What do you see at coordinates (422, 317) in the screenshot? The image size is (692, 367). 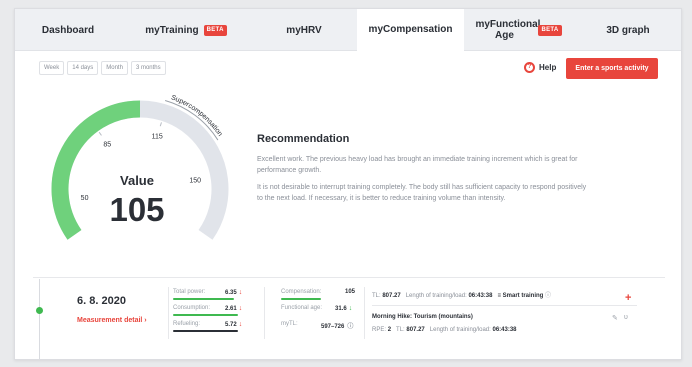 I see `activity-title: Morning Hike: Tourism (mountains)` at bounding box center [422, 317].